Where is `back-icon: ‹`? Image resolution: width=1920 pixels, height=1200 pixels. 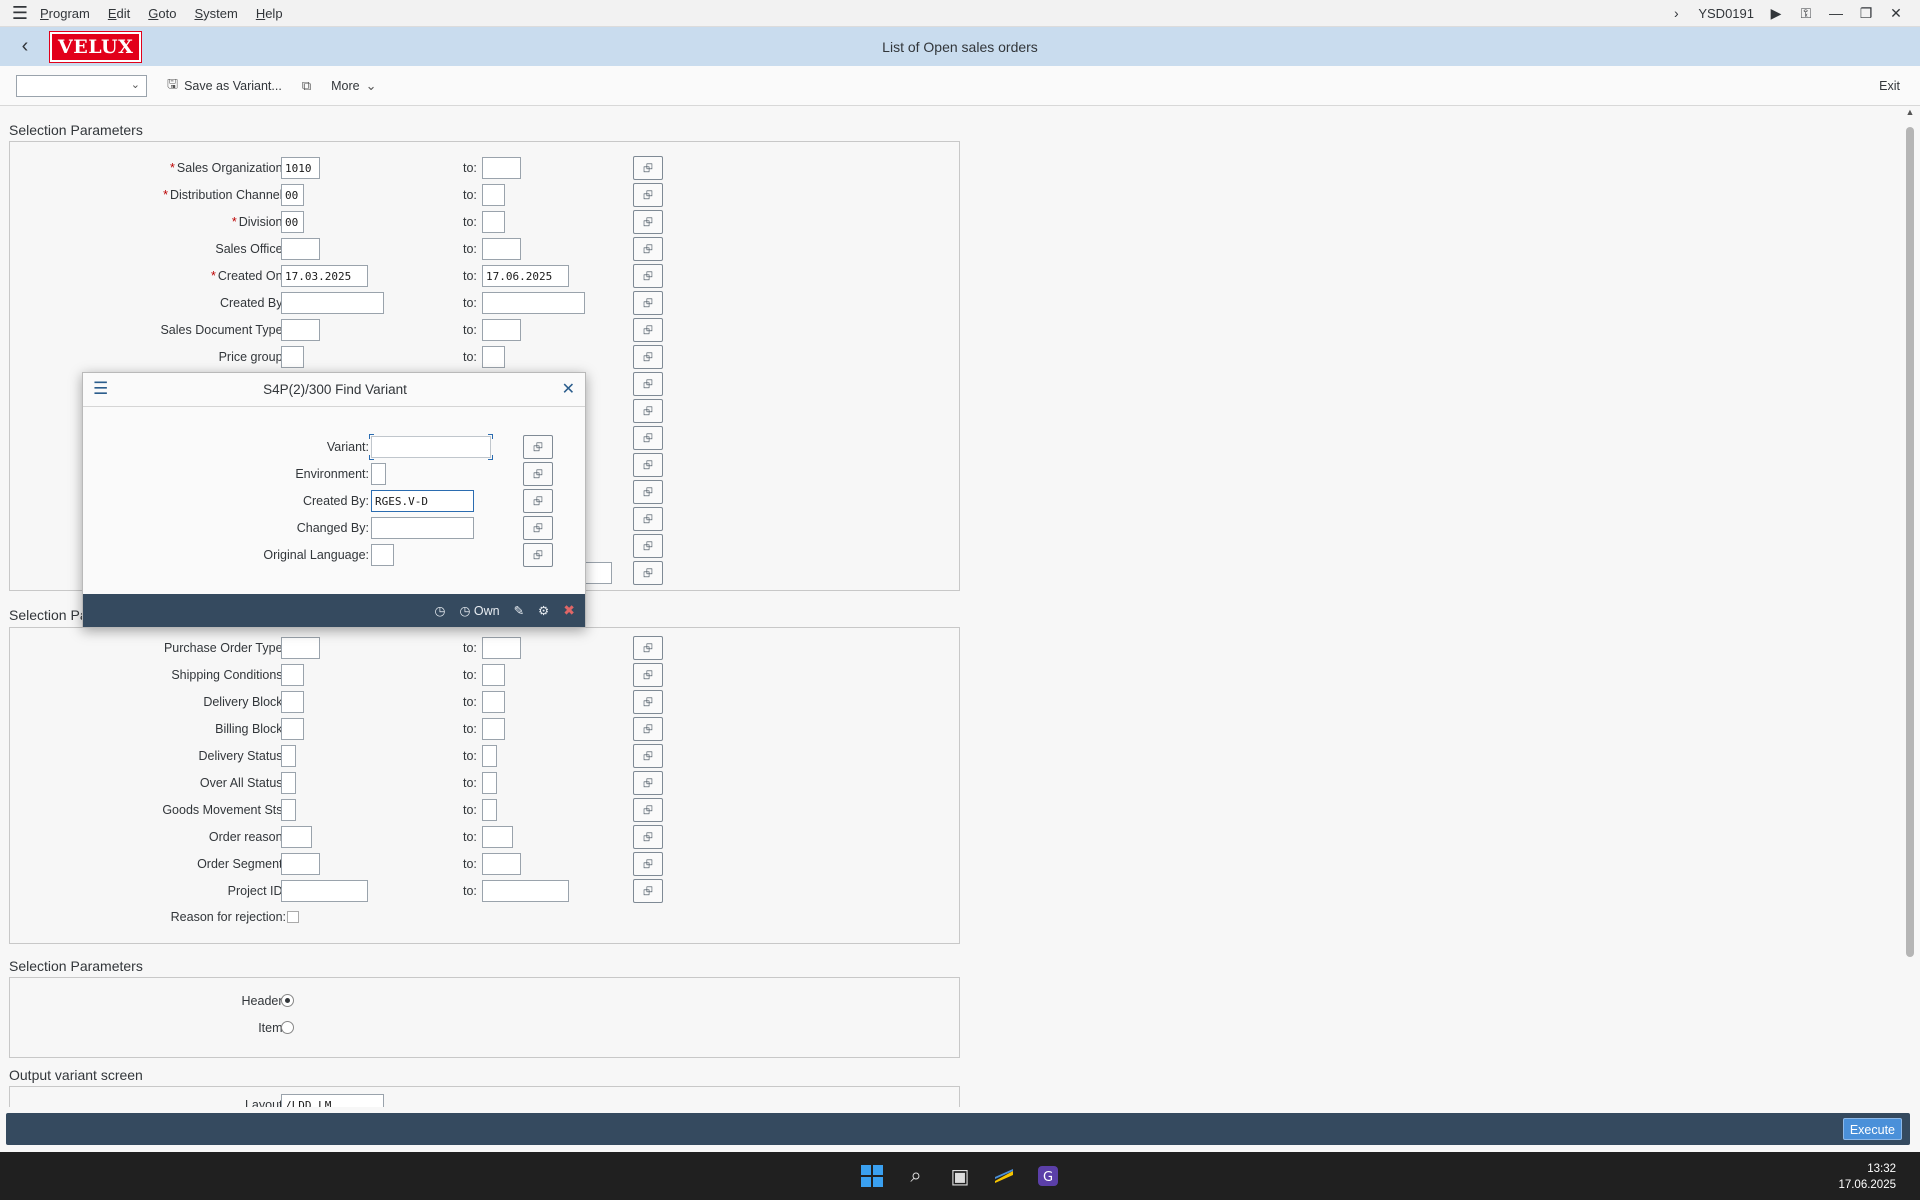
back-icon: ‹ is located at coordinates (25, 46).